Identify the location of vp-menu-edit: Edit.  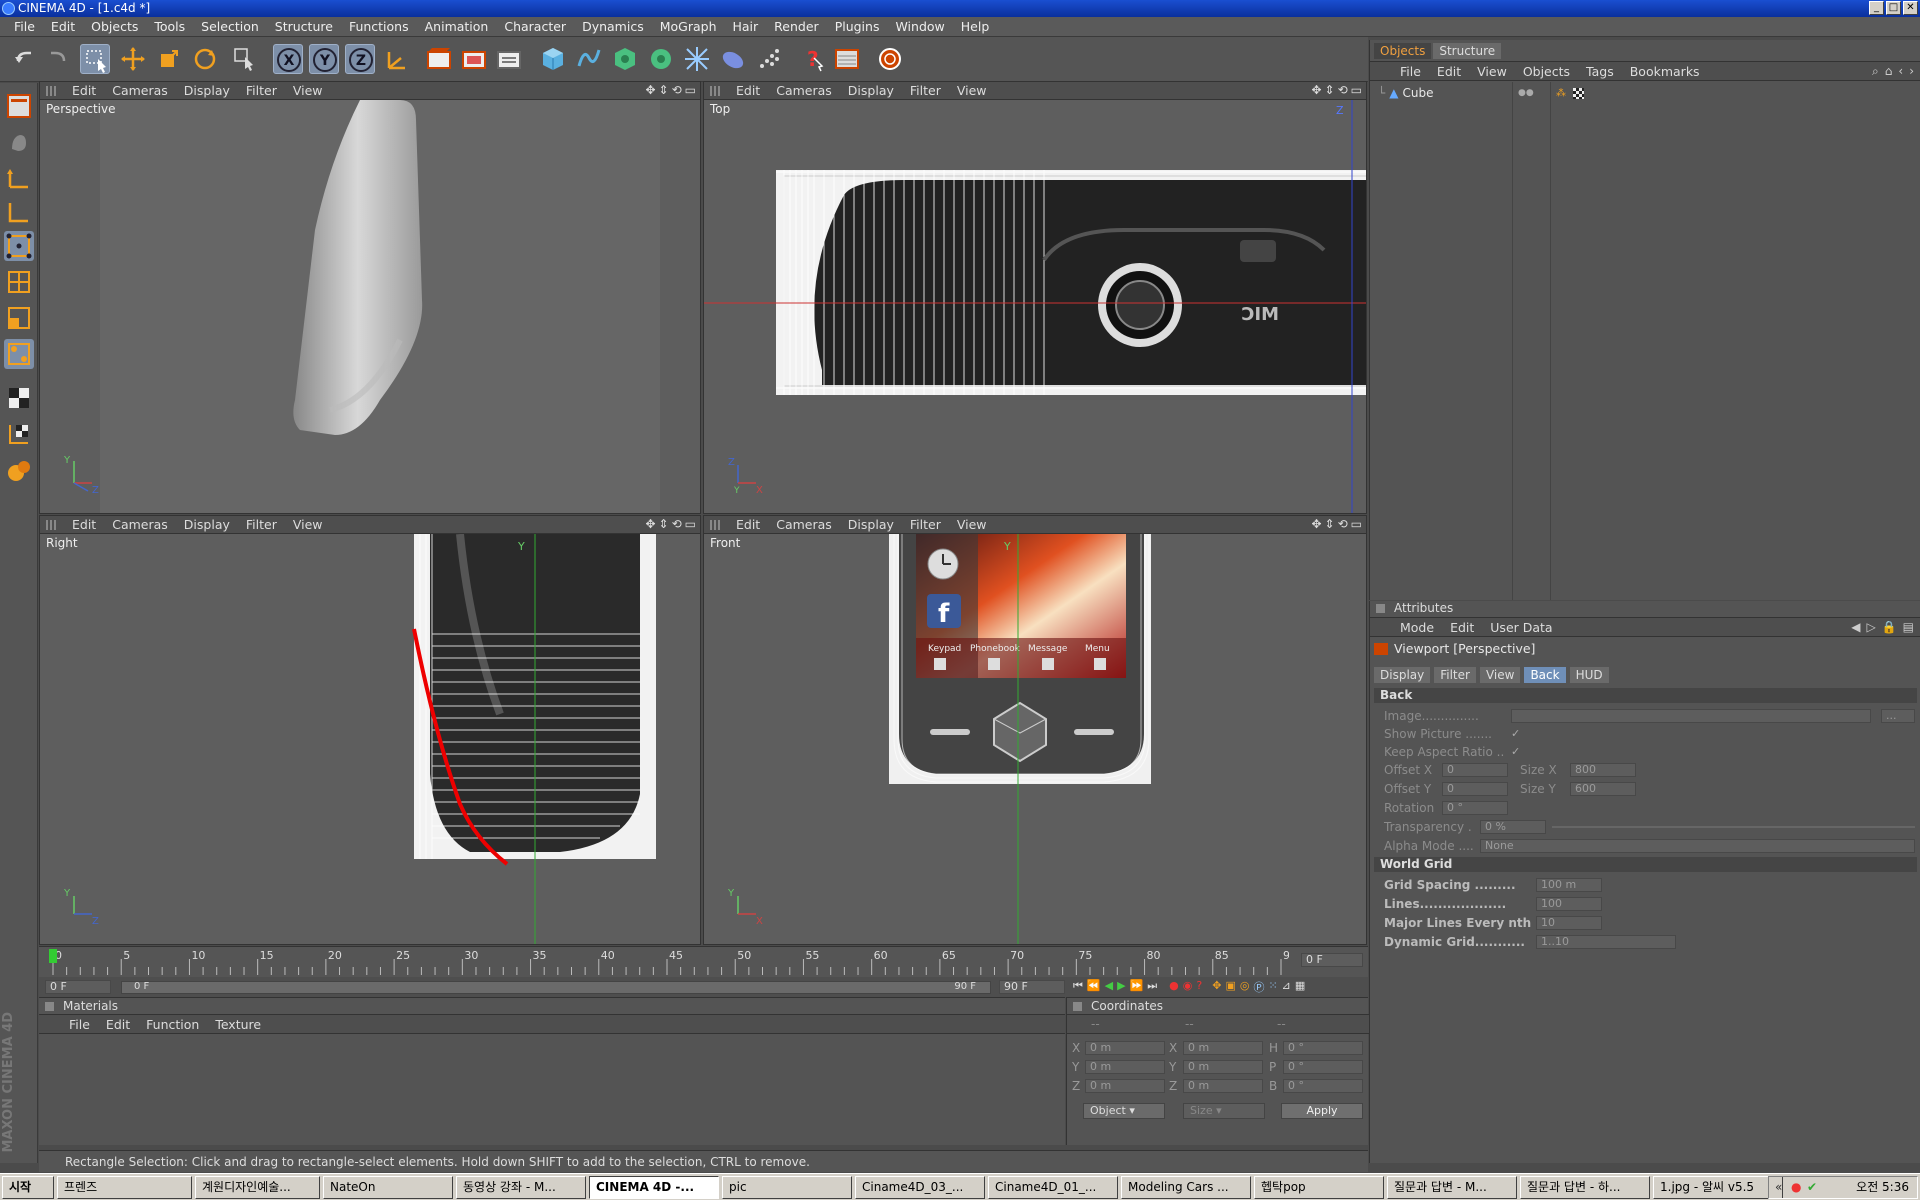
(748, 90).